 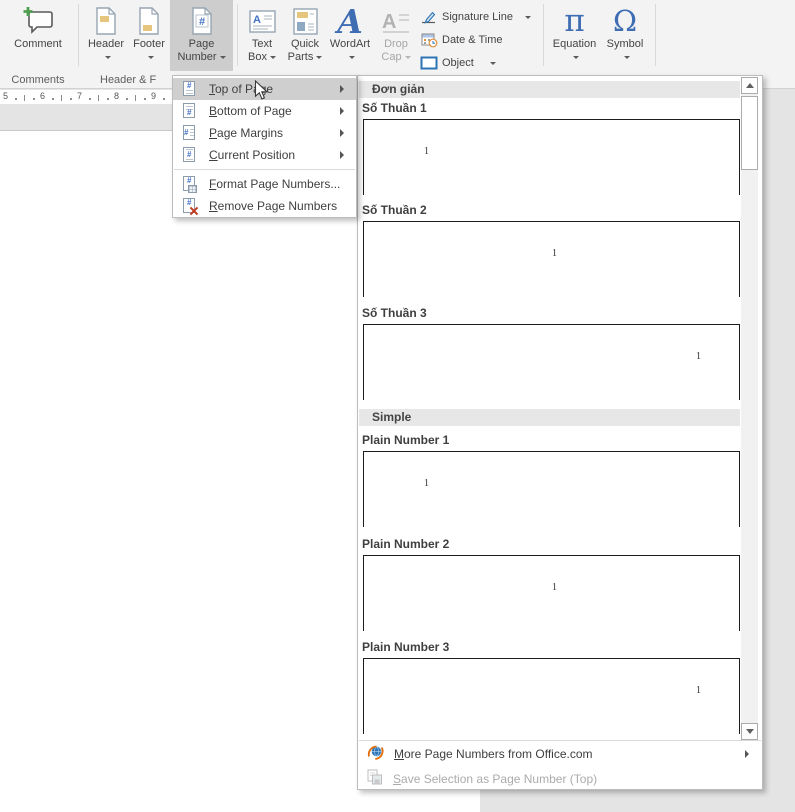 I want to click on page-number-icon: #, so click(x=201, y=19).